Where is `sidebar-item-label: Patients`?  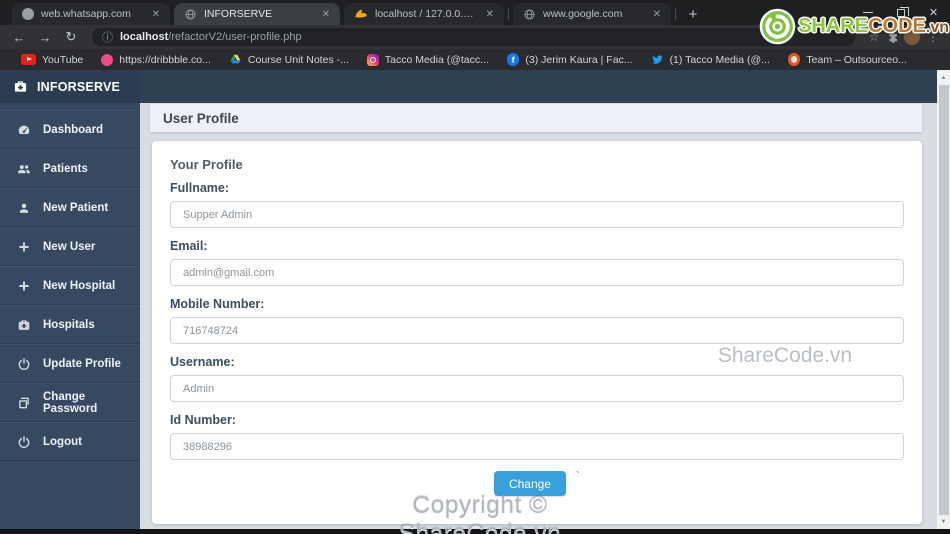
sidebar-item-label: Patients is located at coordinates (65, 168).